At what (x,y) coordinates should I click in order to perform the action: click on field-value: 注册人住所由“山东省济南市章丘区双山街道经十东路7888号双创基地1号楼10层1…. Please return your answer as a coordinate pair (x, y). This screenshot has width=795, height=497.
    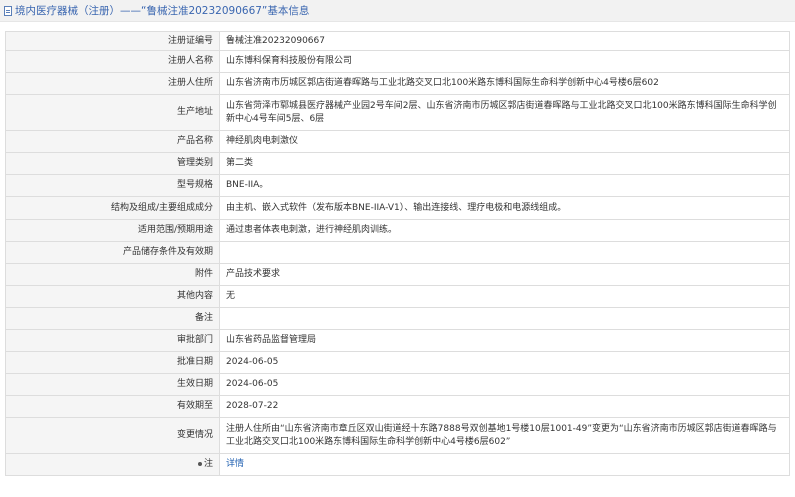
    Looking at the image, I should click on (504, 435).